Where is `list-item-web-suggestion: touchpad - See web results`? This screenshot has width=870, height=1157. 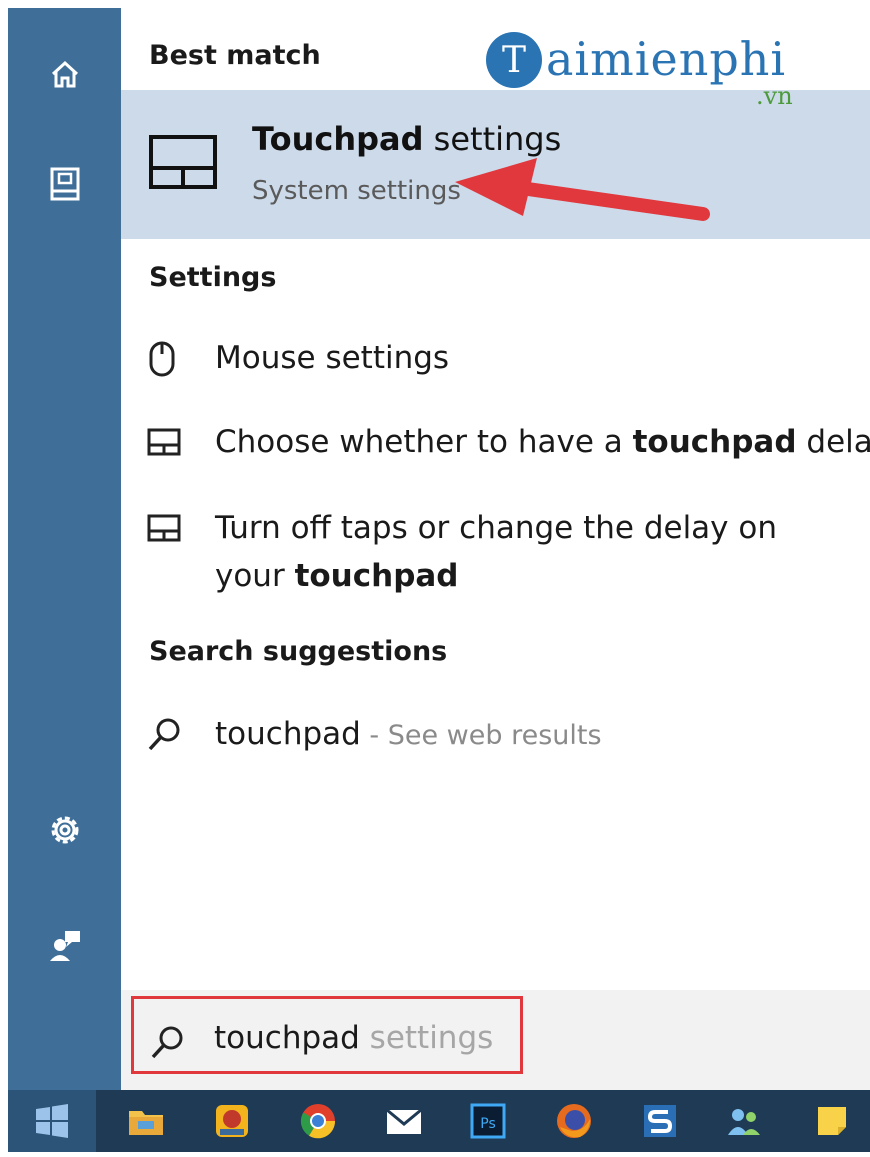
list-item-web-suggestion: touchpad - See web results is located at coordinates (495, 734).